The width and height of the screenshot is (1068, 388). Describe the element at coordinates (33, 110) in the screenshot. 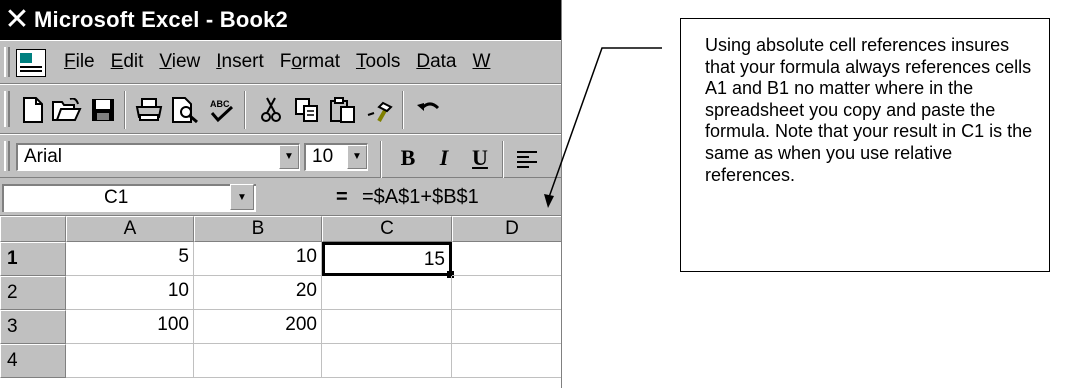

I see `new-icon` at that location.